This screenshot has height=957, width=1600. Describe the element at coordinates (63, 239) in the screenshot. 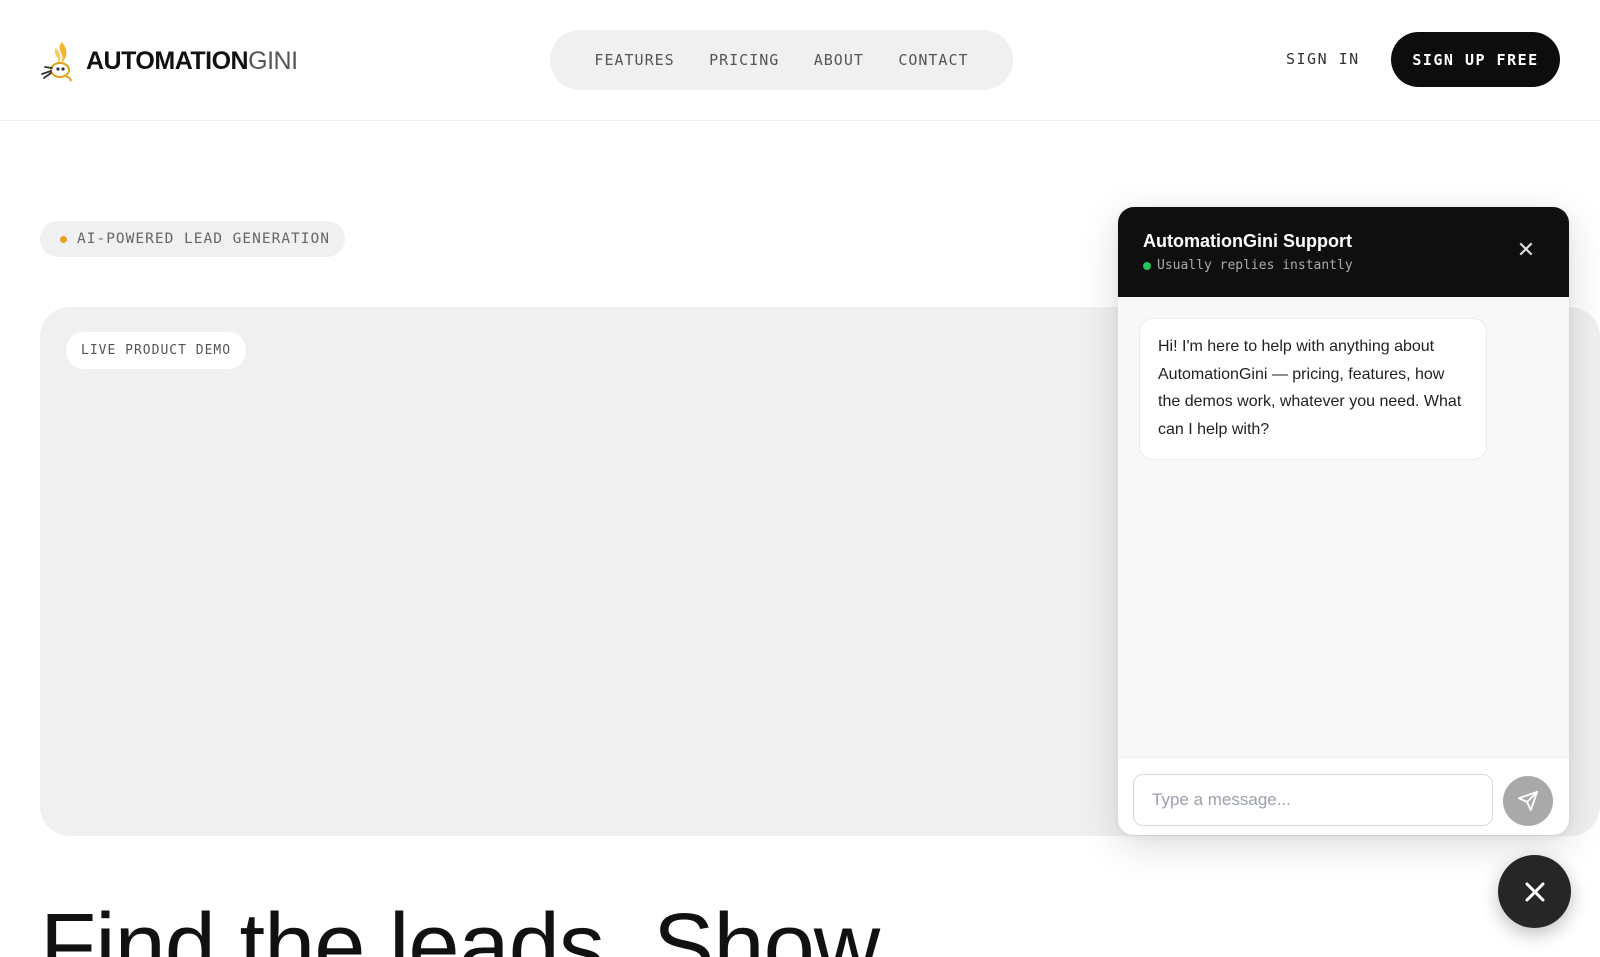

I see `badge-dot` at that location.